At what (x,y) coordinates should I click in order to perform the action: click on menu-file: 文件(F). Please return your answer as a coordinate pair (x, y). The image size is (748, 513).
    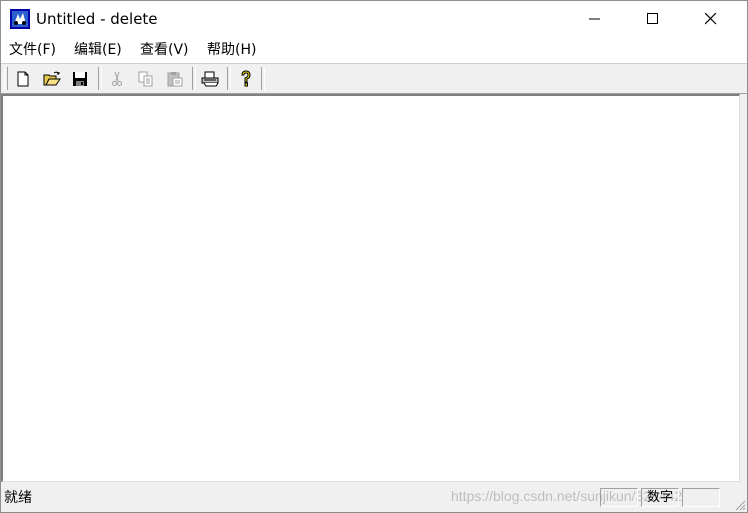
    Looking at the image, I should click on (32, 50).